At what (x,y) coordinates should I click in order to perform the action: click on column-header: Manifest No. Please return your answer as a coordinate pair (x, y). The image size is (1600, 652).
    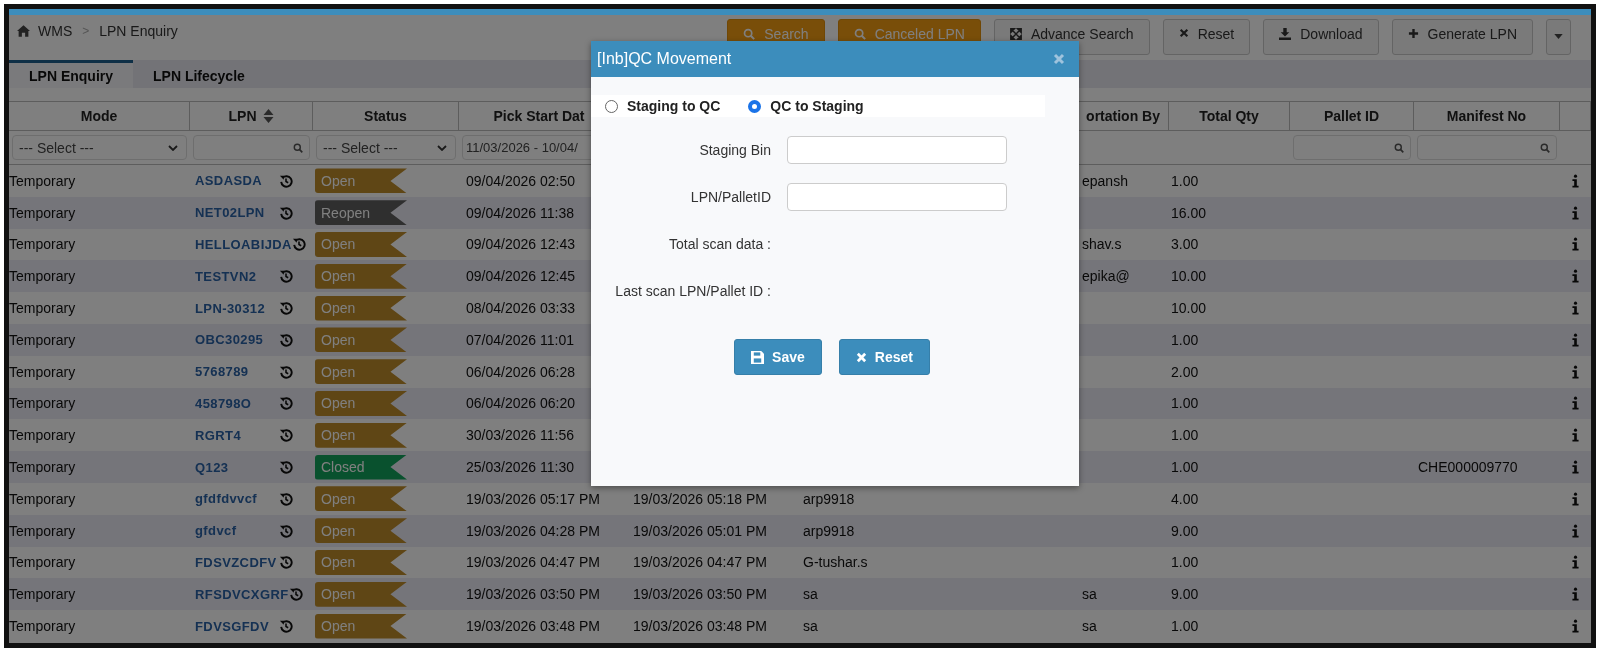
    Looking at the image, I should click on (1486, 116).